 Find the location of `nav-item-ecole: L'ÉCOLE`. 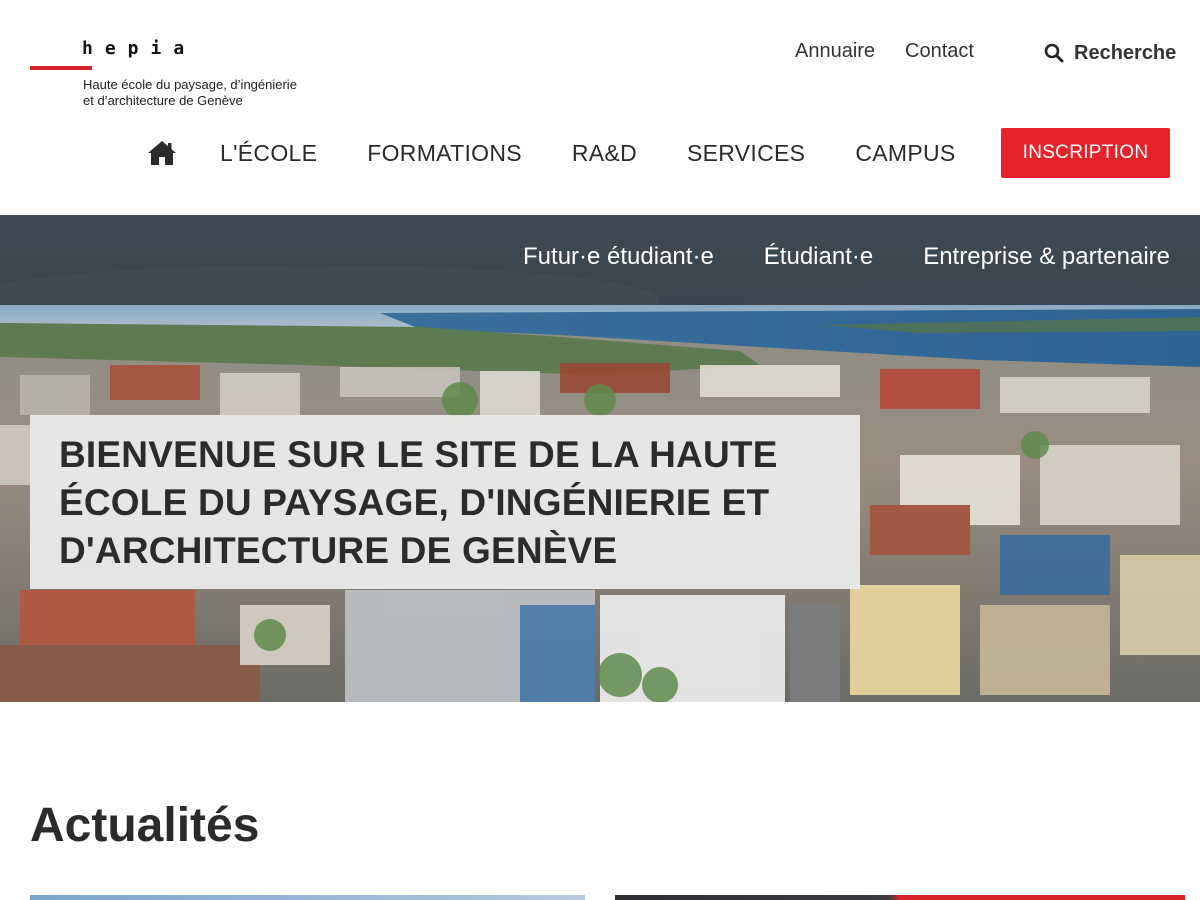

nav-item-ecole: L'ÉCOLE is located at coordinates (268, 153).